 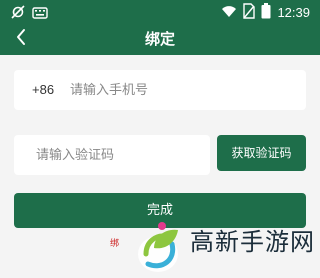 What do you see at coordinates (114, 244) in the screenshot?
I see `agreement-text: 绑` at bounding box center [114, 244].